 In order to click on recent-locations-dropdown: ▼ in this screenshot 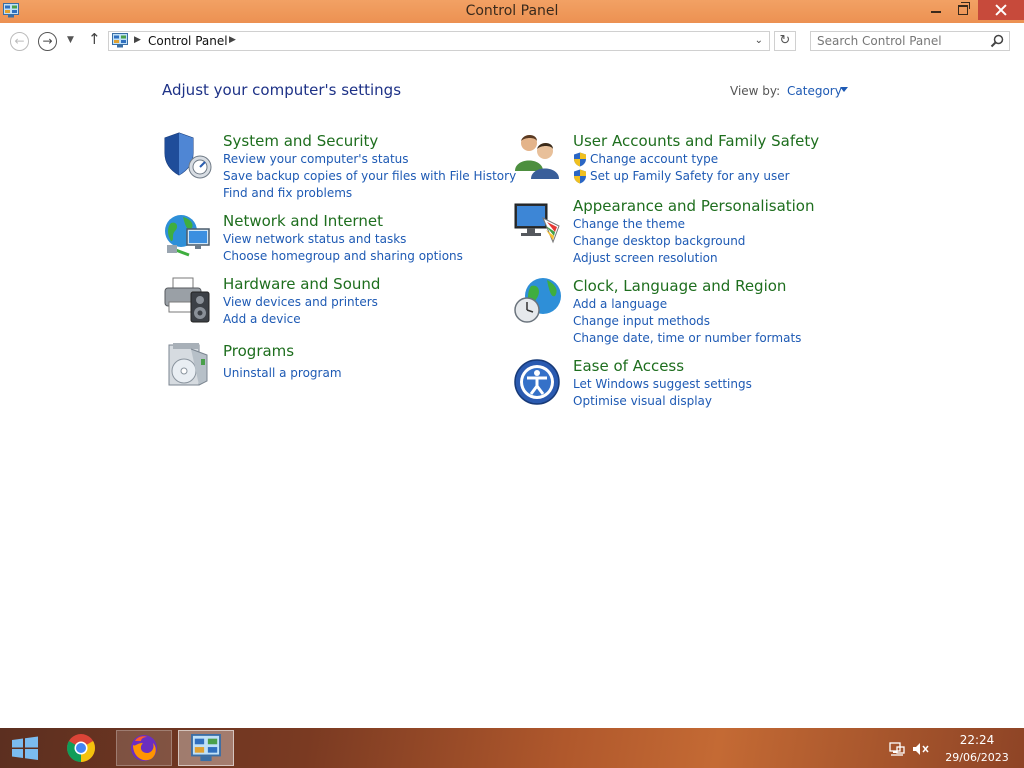, I will do `click(70, 40)`.